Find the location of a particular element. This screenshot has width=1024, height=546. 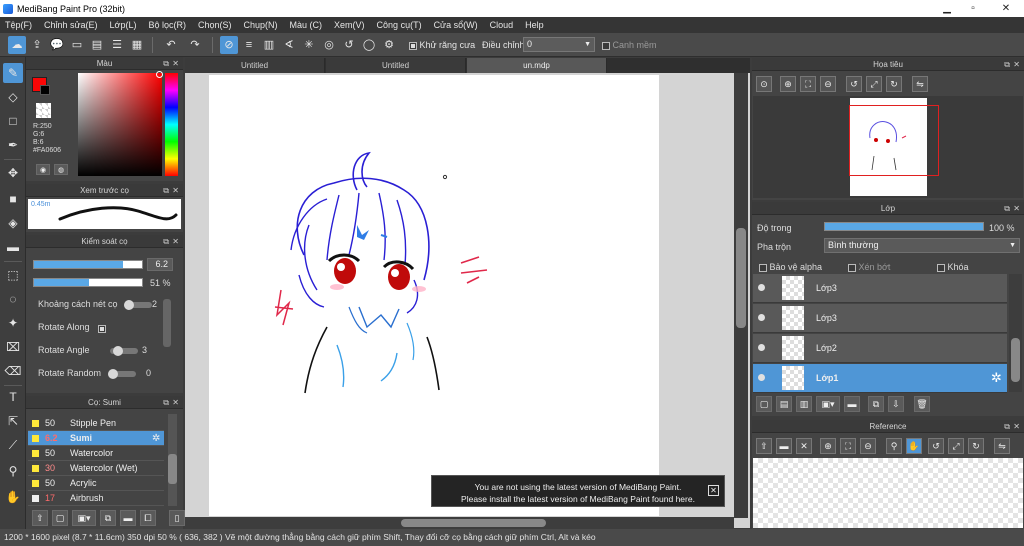

document-icon: ▤ is located at coordinates (97, 45).